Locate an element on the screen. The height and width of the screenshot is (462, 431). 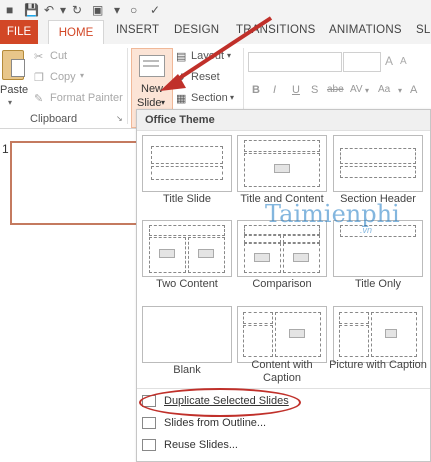
annotation-arrow-layer is located at coordinates (216, 53).